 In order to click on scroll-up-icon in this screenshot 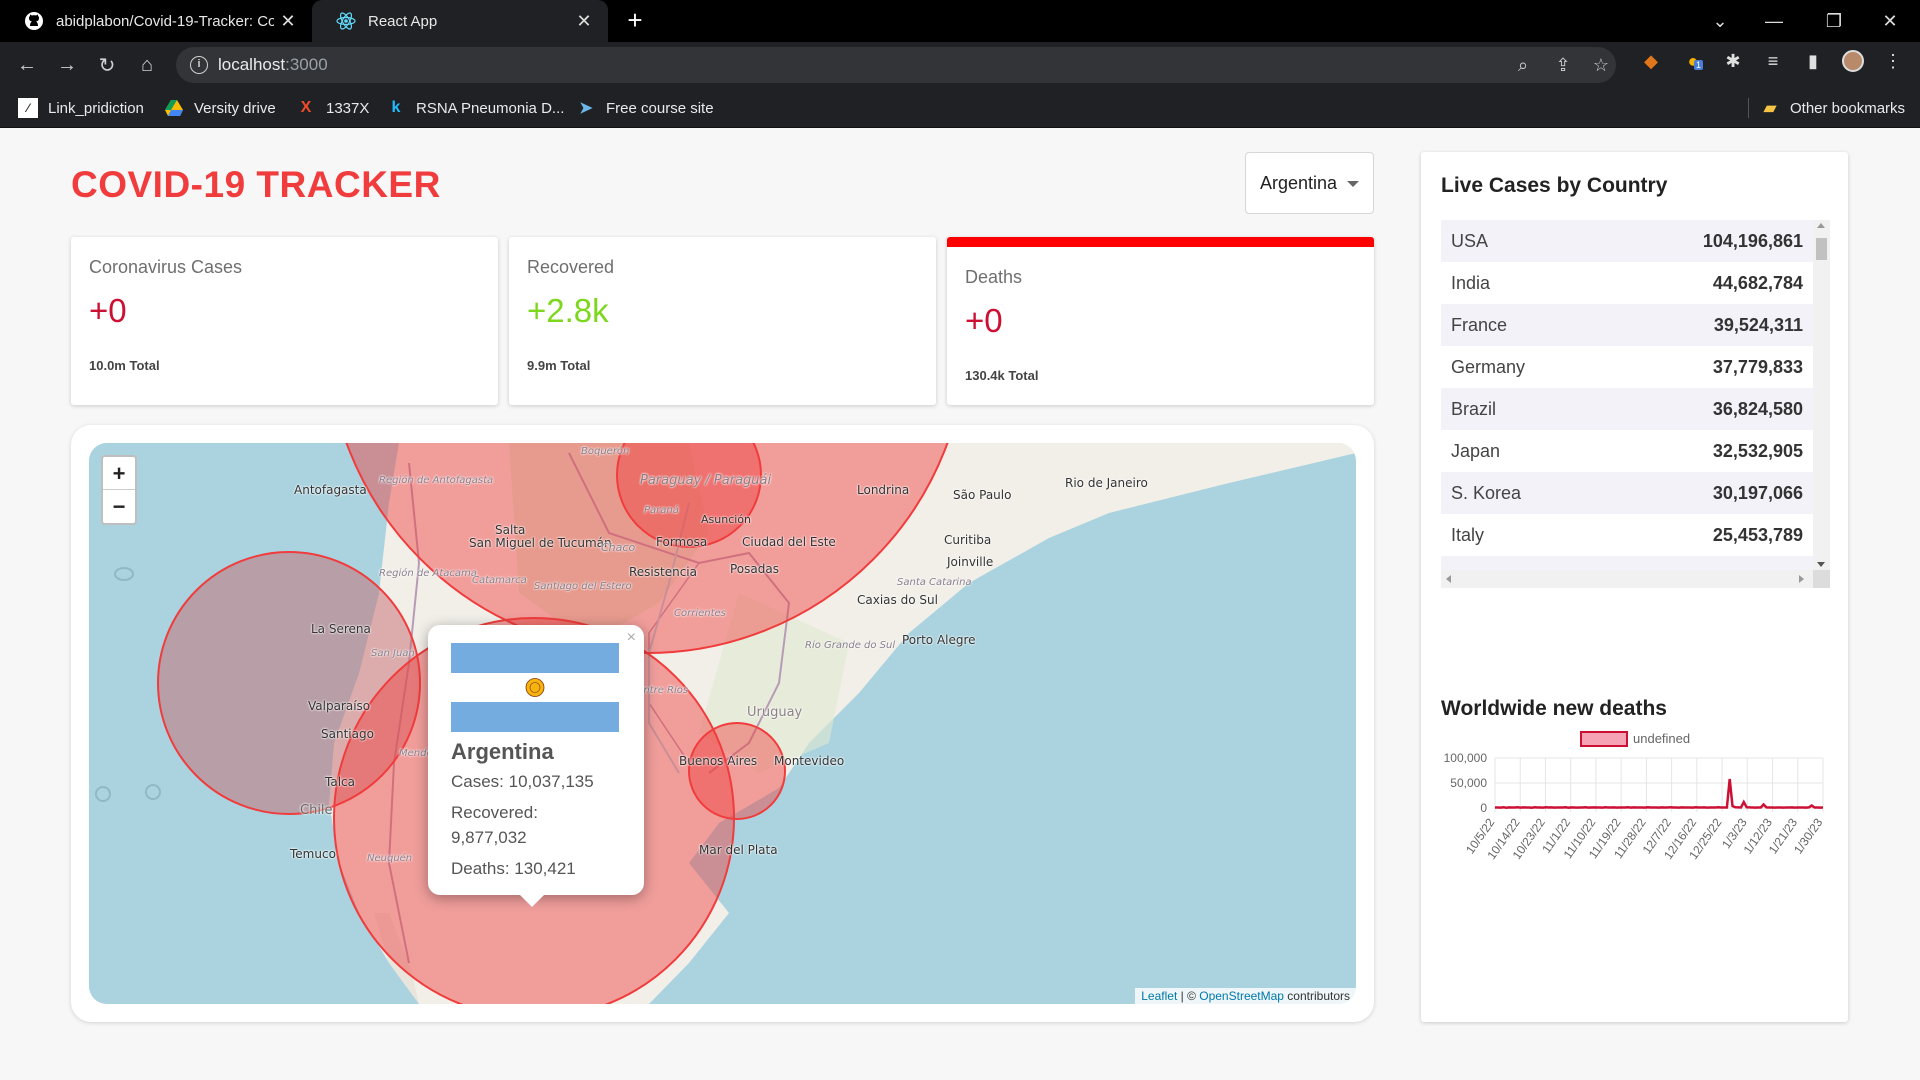, I will do `click(1821, 225)`.